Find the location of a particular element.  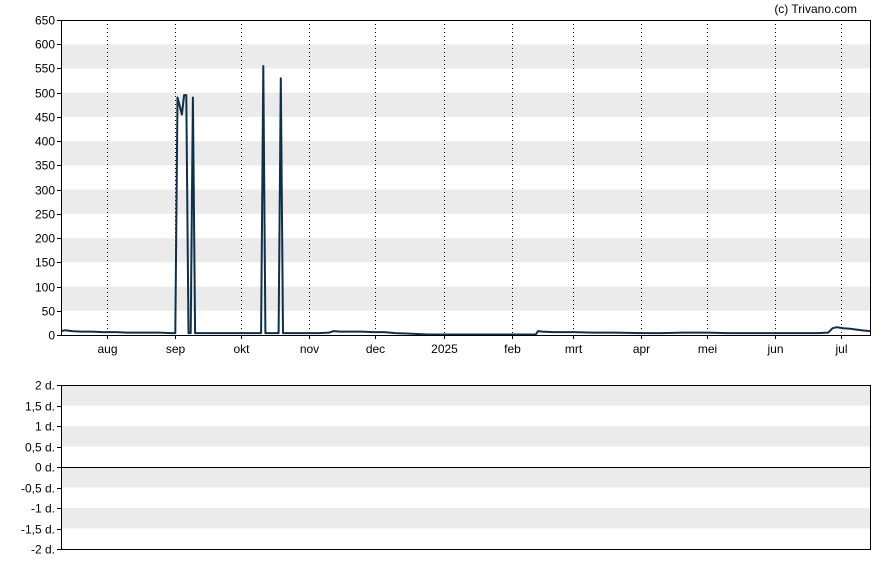

y-tick-label: -0,5 d. is located at coordinates (38, 489).